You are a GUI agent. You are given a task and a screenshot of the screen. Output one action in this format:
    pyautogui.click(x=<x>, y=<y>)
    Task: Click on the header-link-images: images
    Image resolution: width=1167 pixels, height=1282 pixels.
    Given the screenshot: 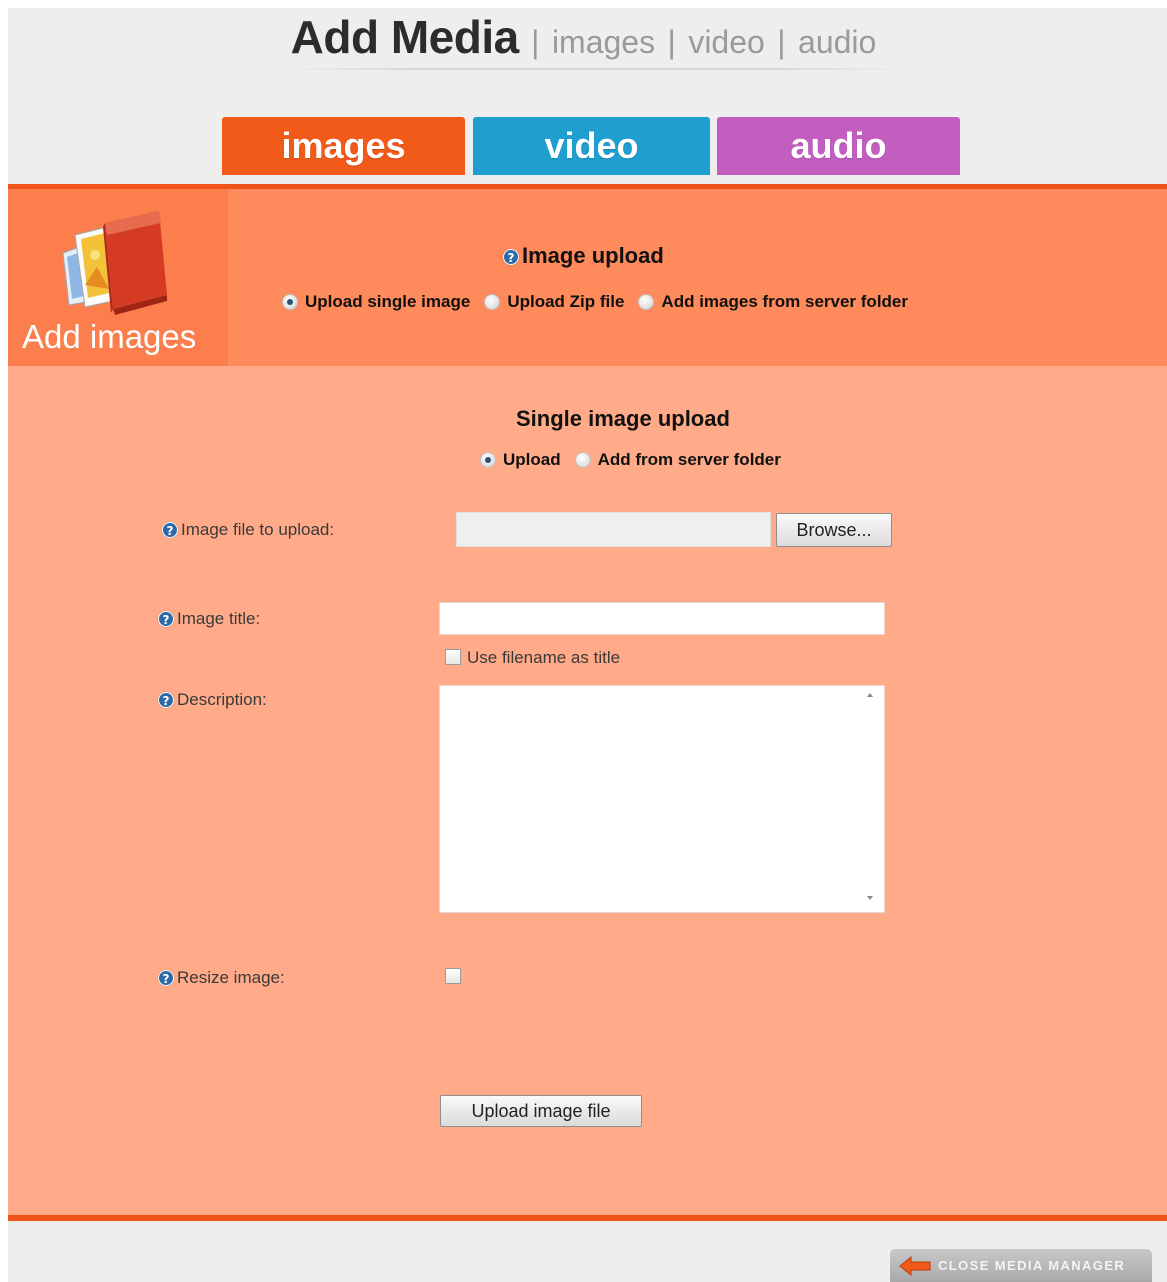 What is the action you would take?
    pyautogui.click(x=603, y=42)
    